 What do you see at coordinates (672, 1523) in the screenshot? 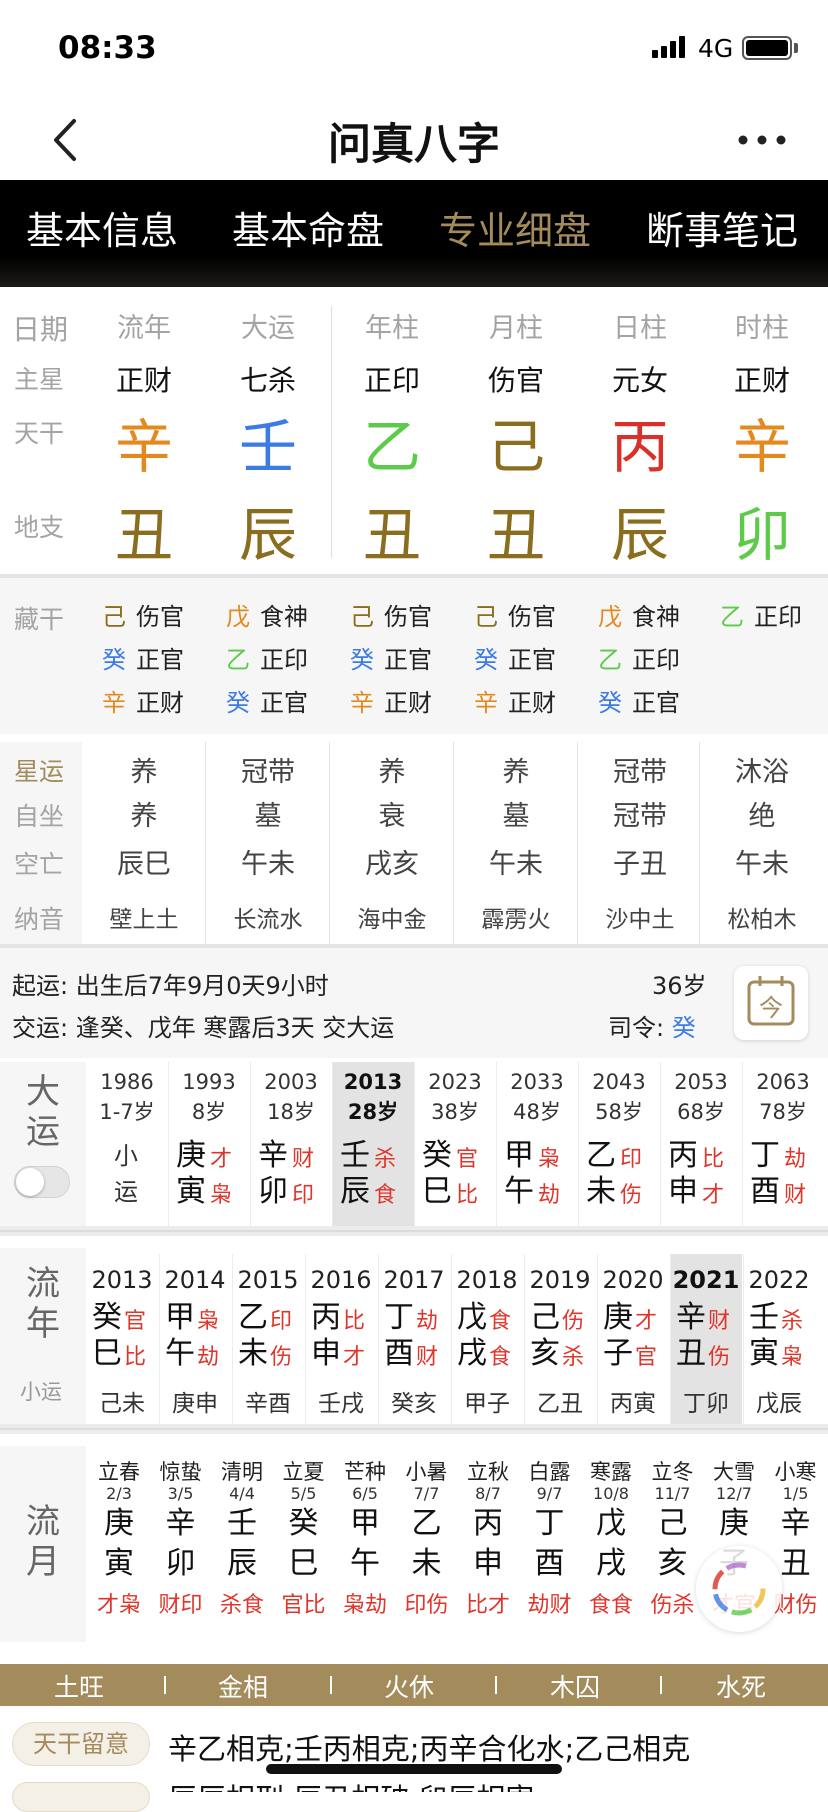
I see `liuyue-gan: 己` at bounding box center [672, 1523].